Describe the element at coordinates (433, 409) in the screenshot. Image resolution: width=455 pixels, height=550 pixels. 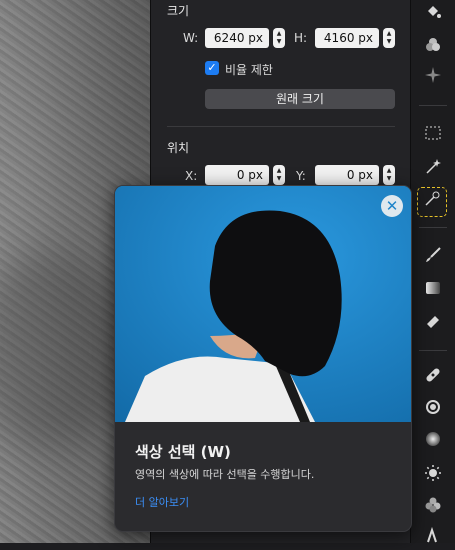
I see `clone-icon` at that location.